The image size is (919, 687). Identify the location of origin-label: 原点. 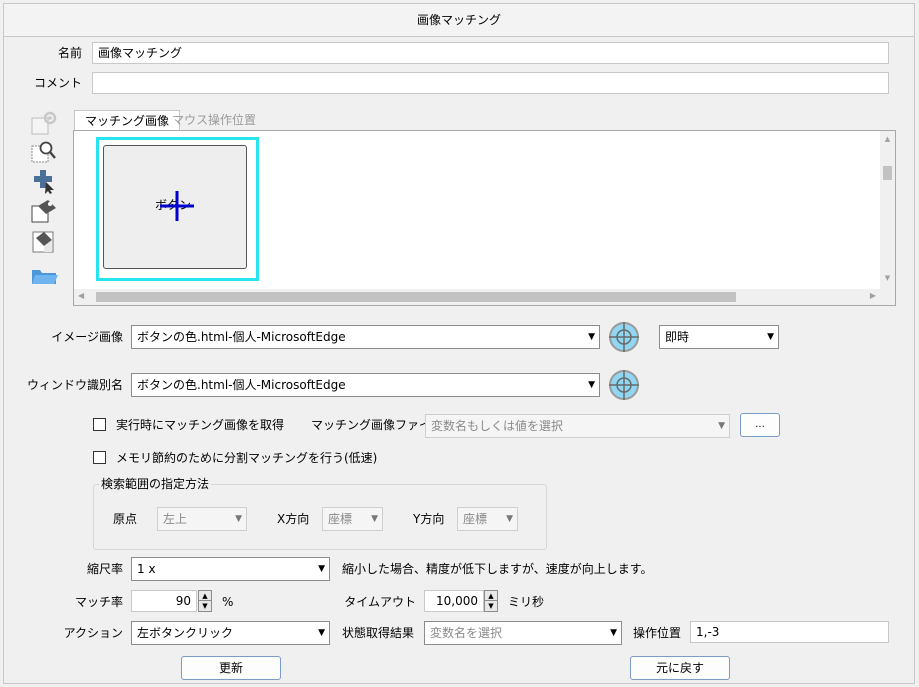
(125, 519).